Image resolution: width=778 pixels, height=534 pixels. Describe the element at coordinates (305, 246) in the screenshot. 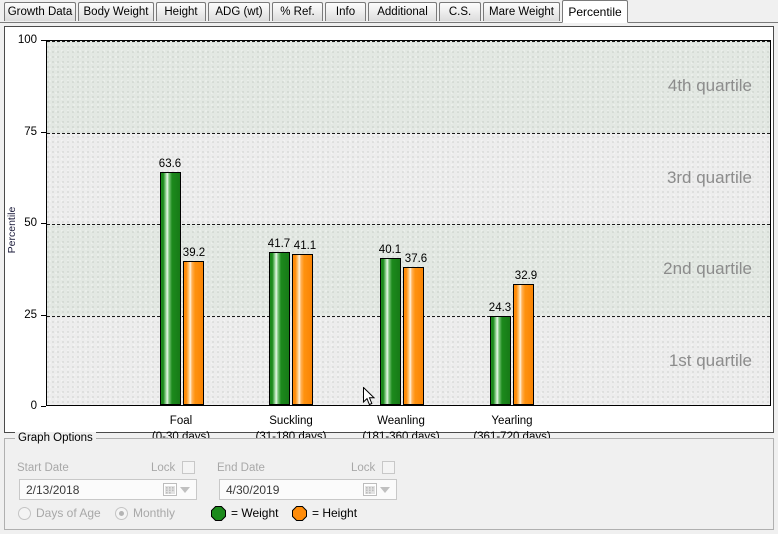

I see `bar-label-height-suckling: 41.1` at that location.